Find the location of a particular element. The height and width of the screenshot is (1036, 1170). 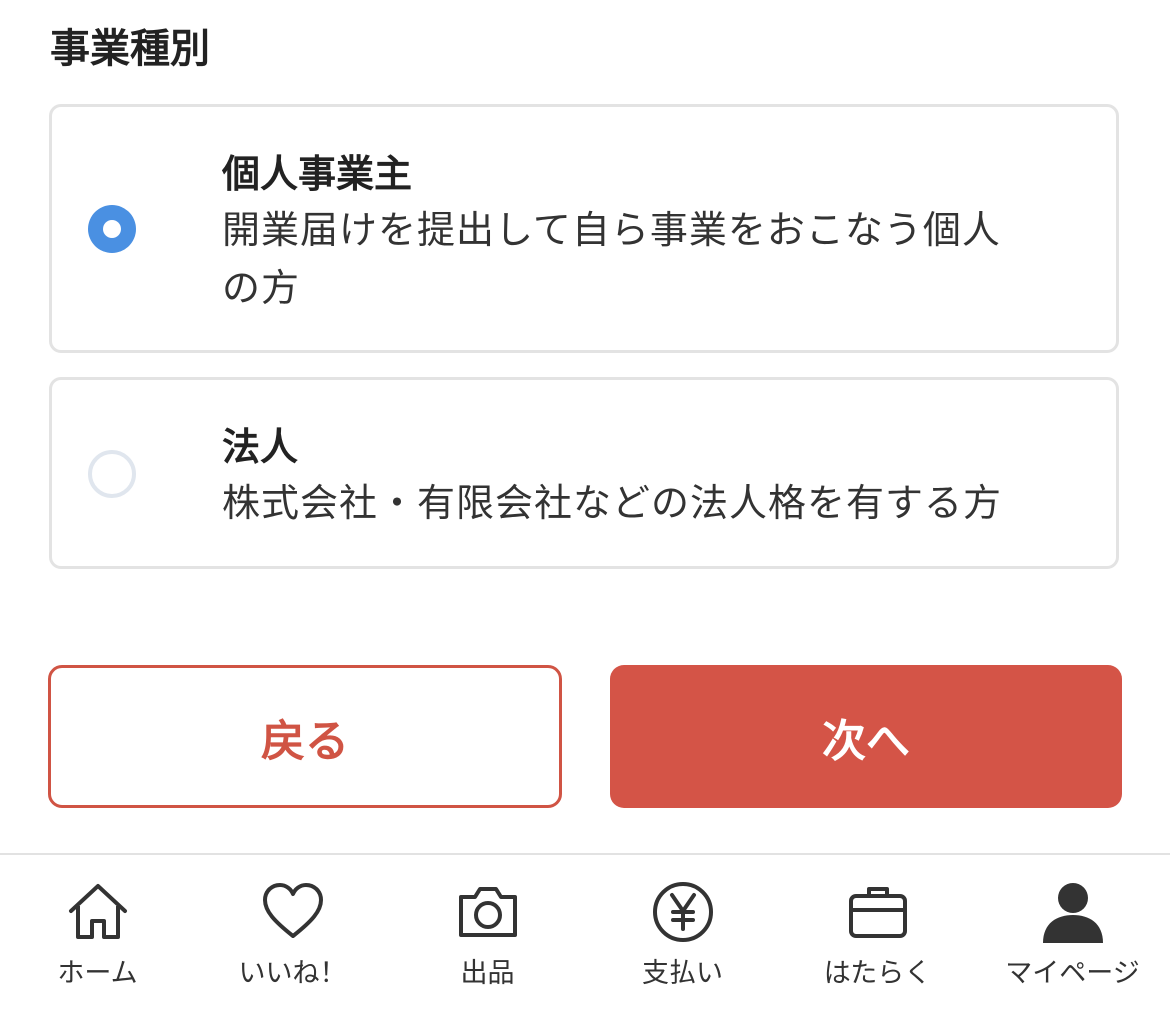

tab-home: ホーム is located at coordinates (97, 945).